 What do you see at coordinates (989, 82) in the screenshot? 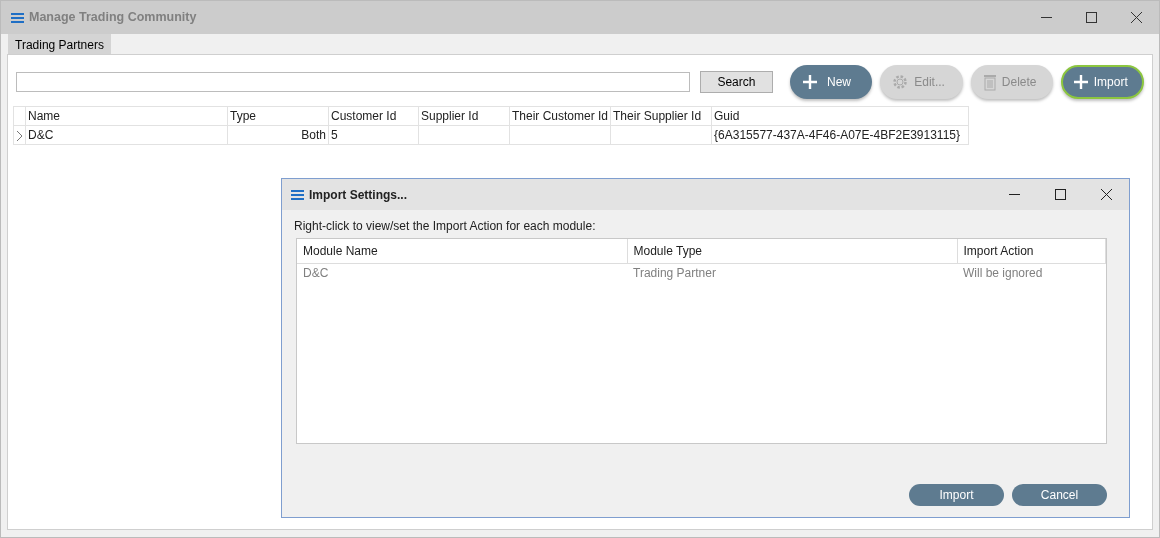
I see `trash-icon` at bounding box center [989, 82].